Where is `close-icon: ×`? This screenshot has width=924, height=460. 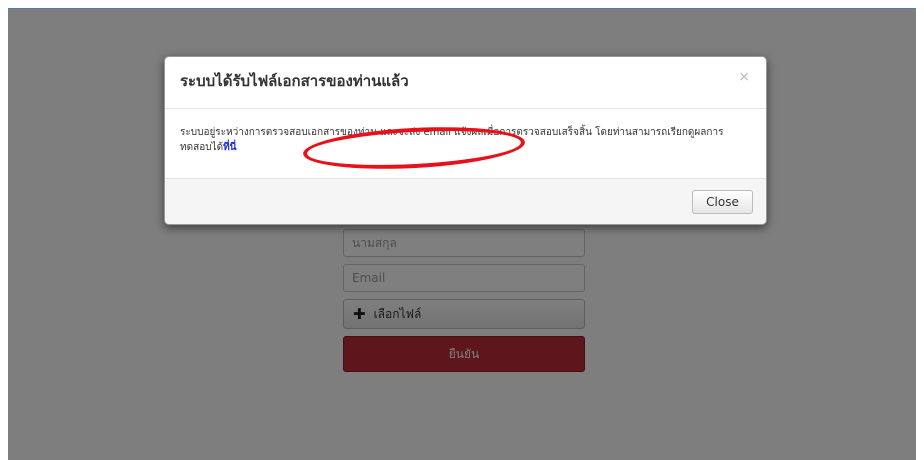 close-icon: × is located at coordinates (744, 77).